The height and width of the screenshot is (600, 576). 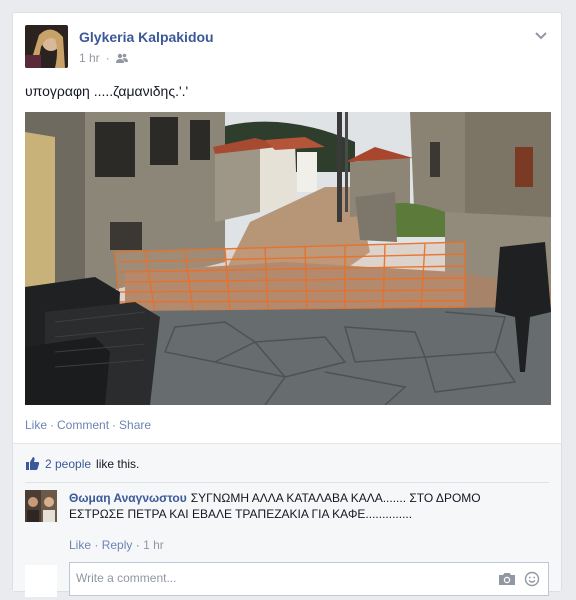 I want to click on post-meta: 1 hr ·, so click(x=103, y=58).